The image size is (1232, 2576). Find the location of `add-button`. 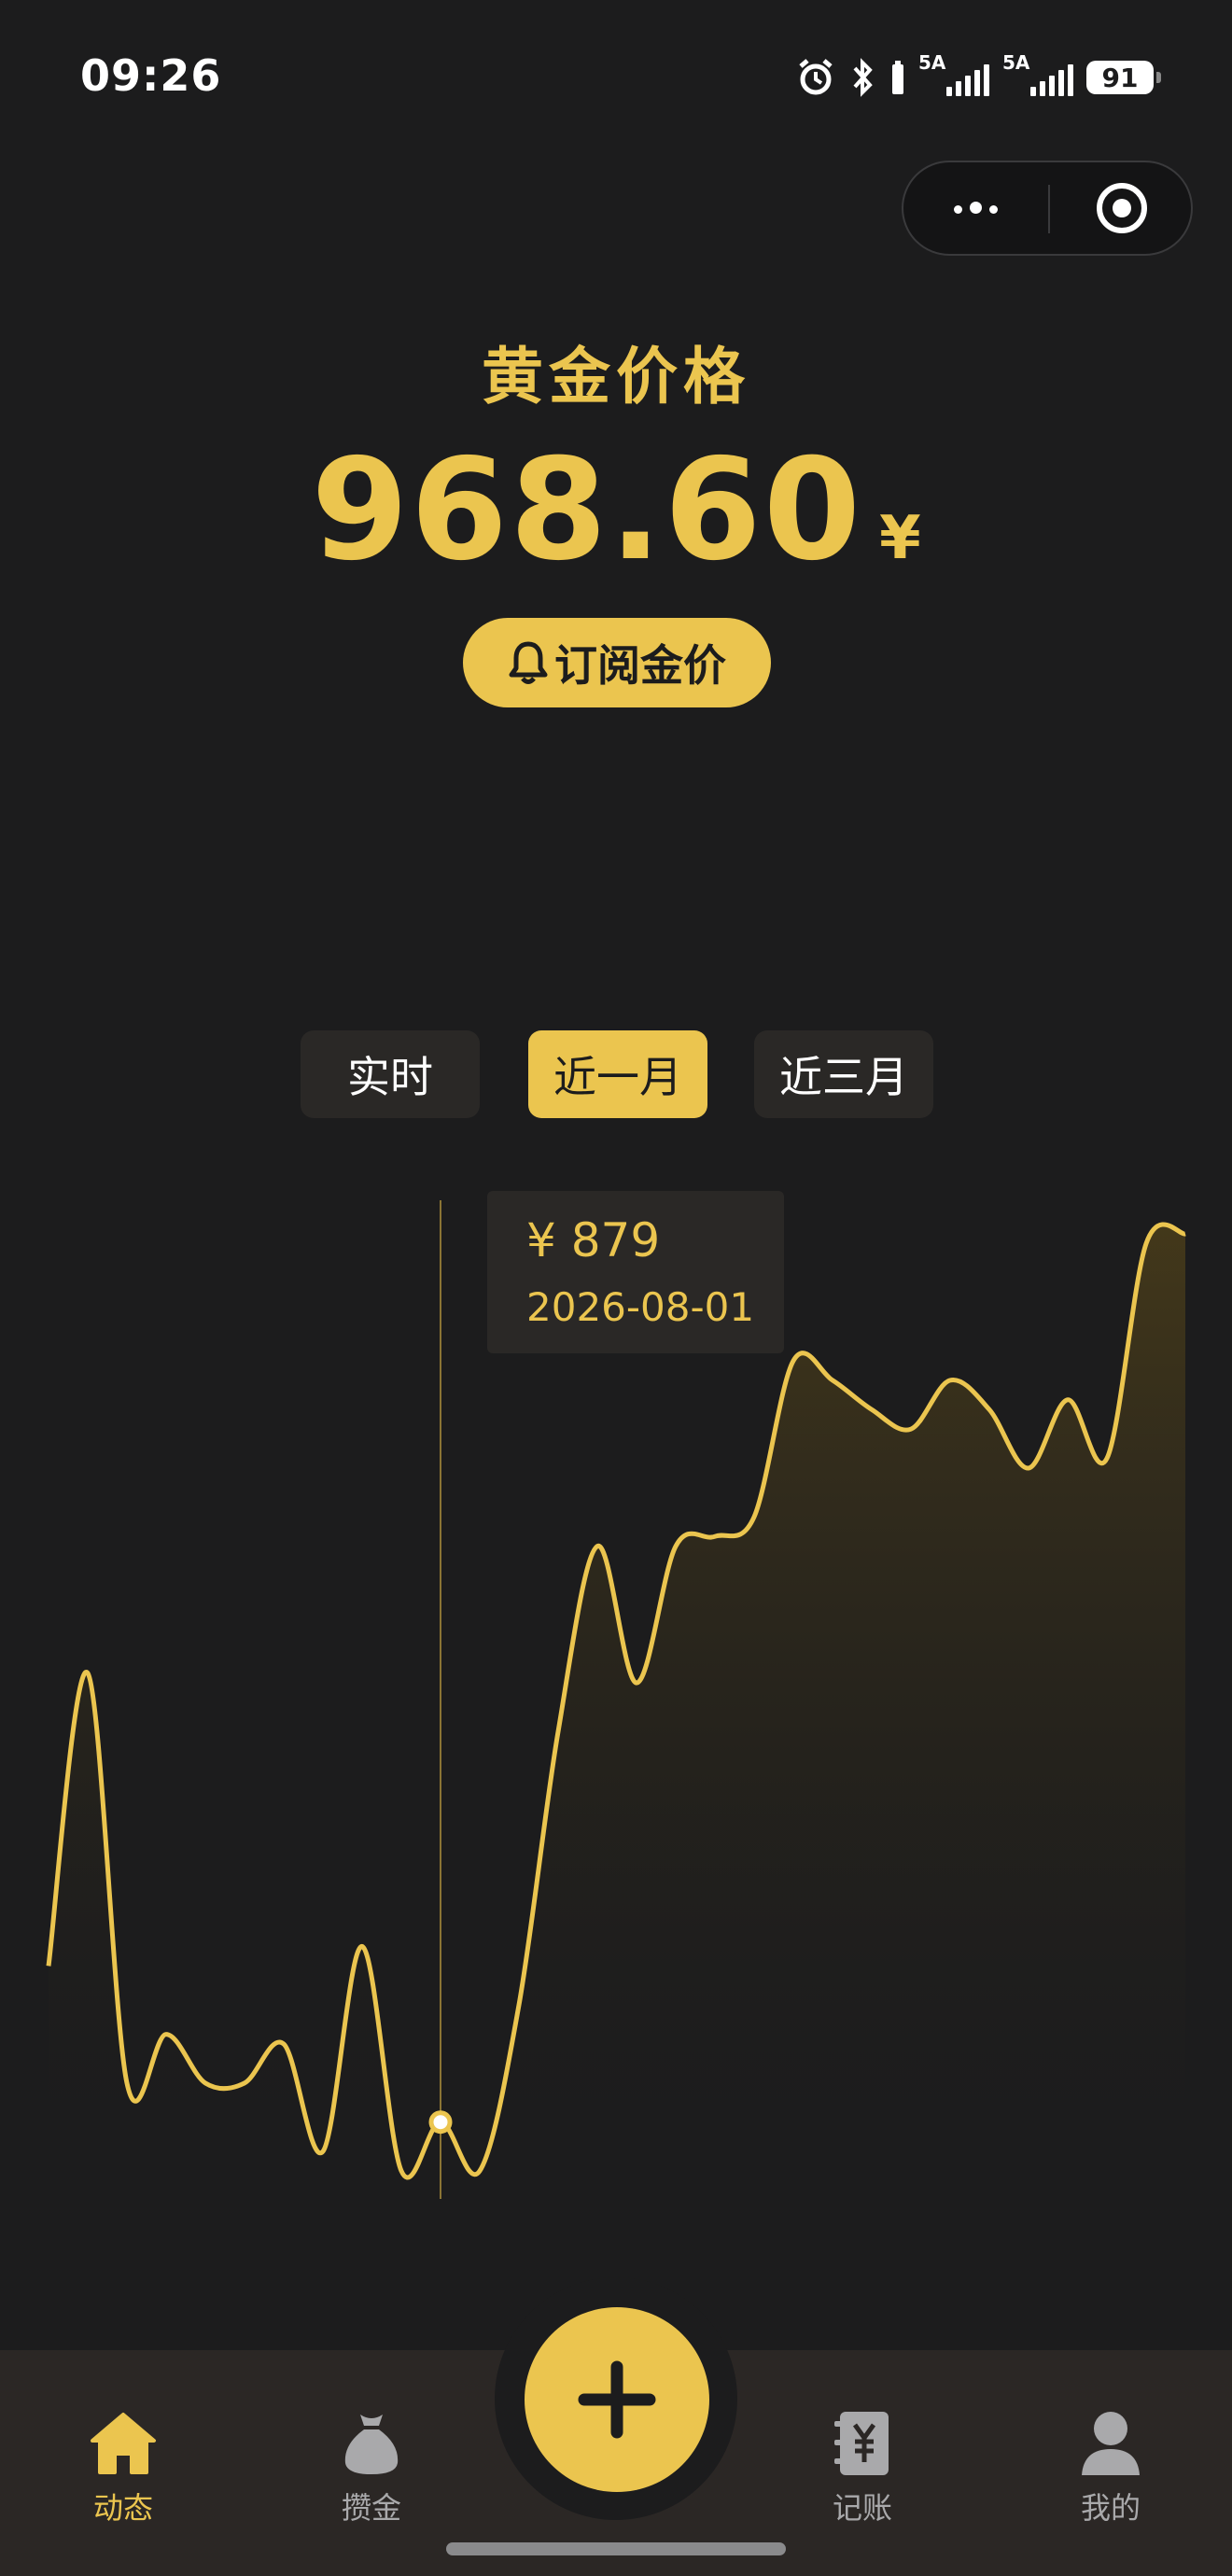

add-button is located at coordinates (617, 2399).